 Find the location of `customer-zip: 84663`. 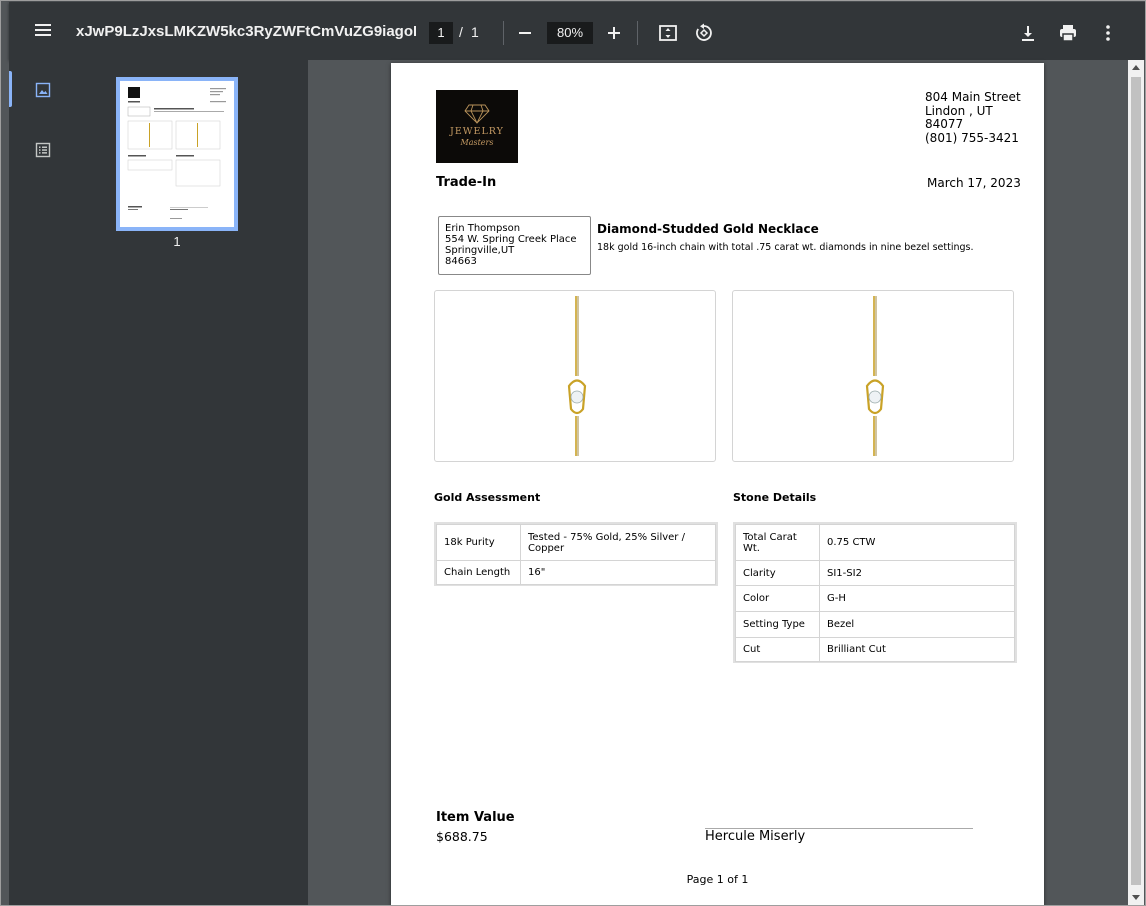

customer-zip: 84663 is located at coordinates (461, 261).